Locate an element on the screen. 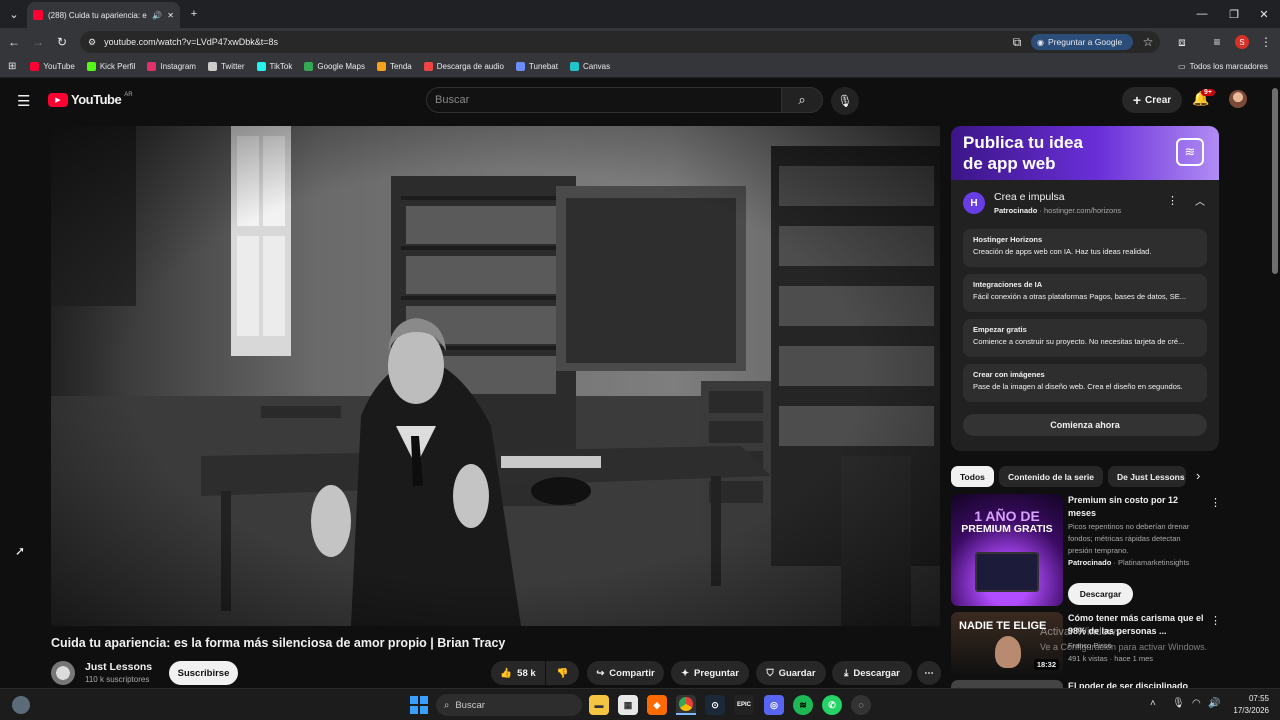 This screenshot has width=1280, height=720. voice-search-button: 🎙 is located at coordinates (845, 101).